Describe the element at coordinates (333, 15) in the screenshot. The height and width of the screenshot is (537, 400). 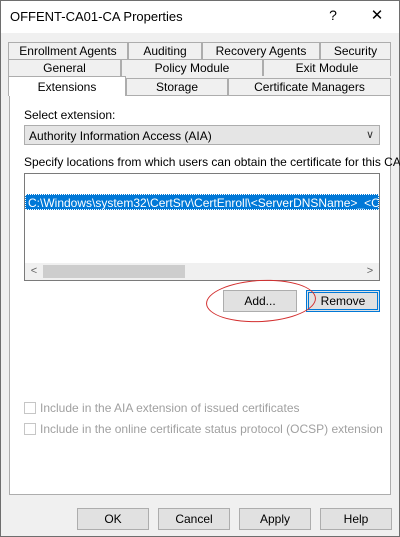
I see `help-icon: ?` at that location.